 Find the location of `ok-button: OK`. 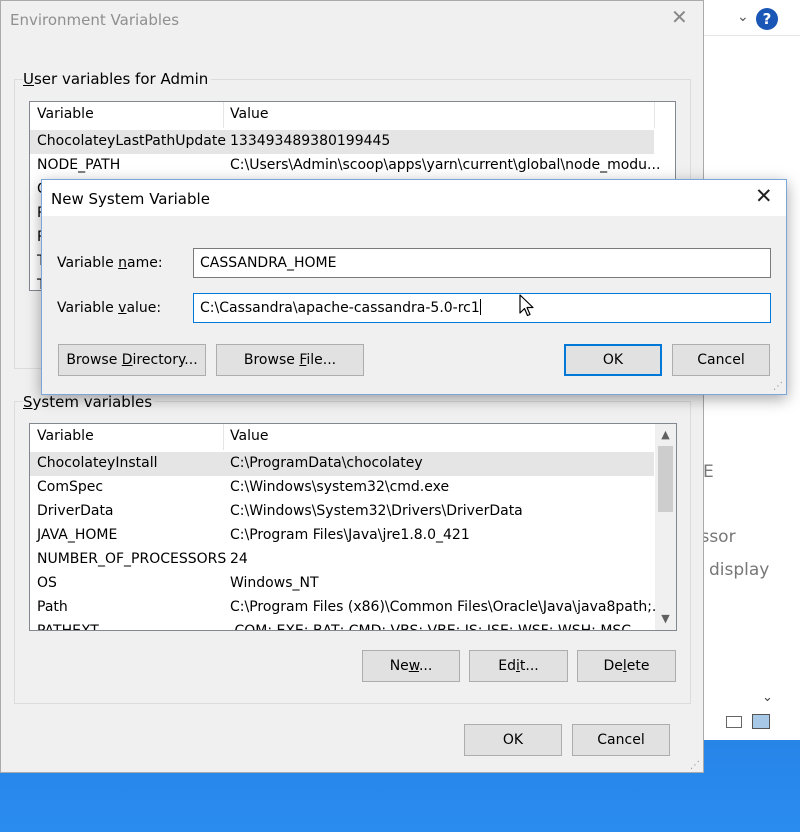

ok-button: OK is located at coordinates (513, 740).